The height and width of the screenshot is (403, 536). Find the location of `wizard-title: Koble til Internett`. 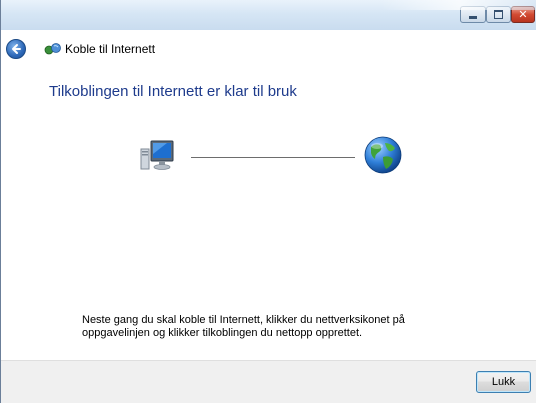

wizard-title: Koble til Internett is located at coordinates (110, 49).